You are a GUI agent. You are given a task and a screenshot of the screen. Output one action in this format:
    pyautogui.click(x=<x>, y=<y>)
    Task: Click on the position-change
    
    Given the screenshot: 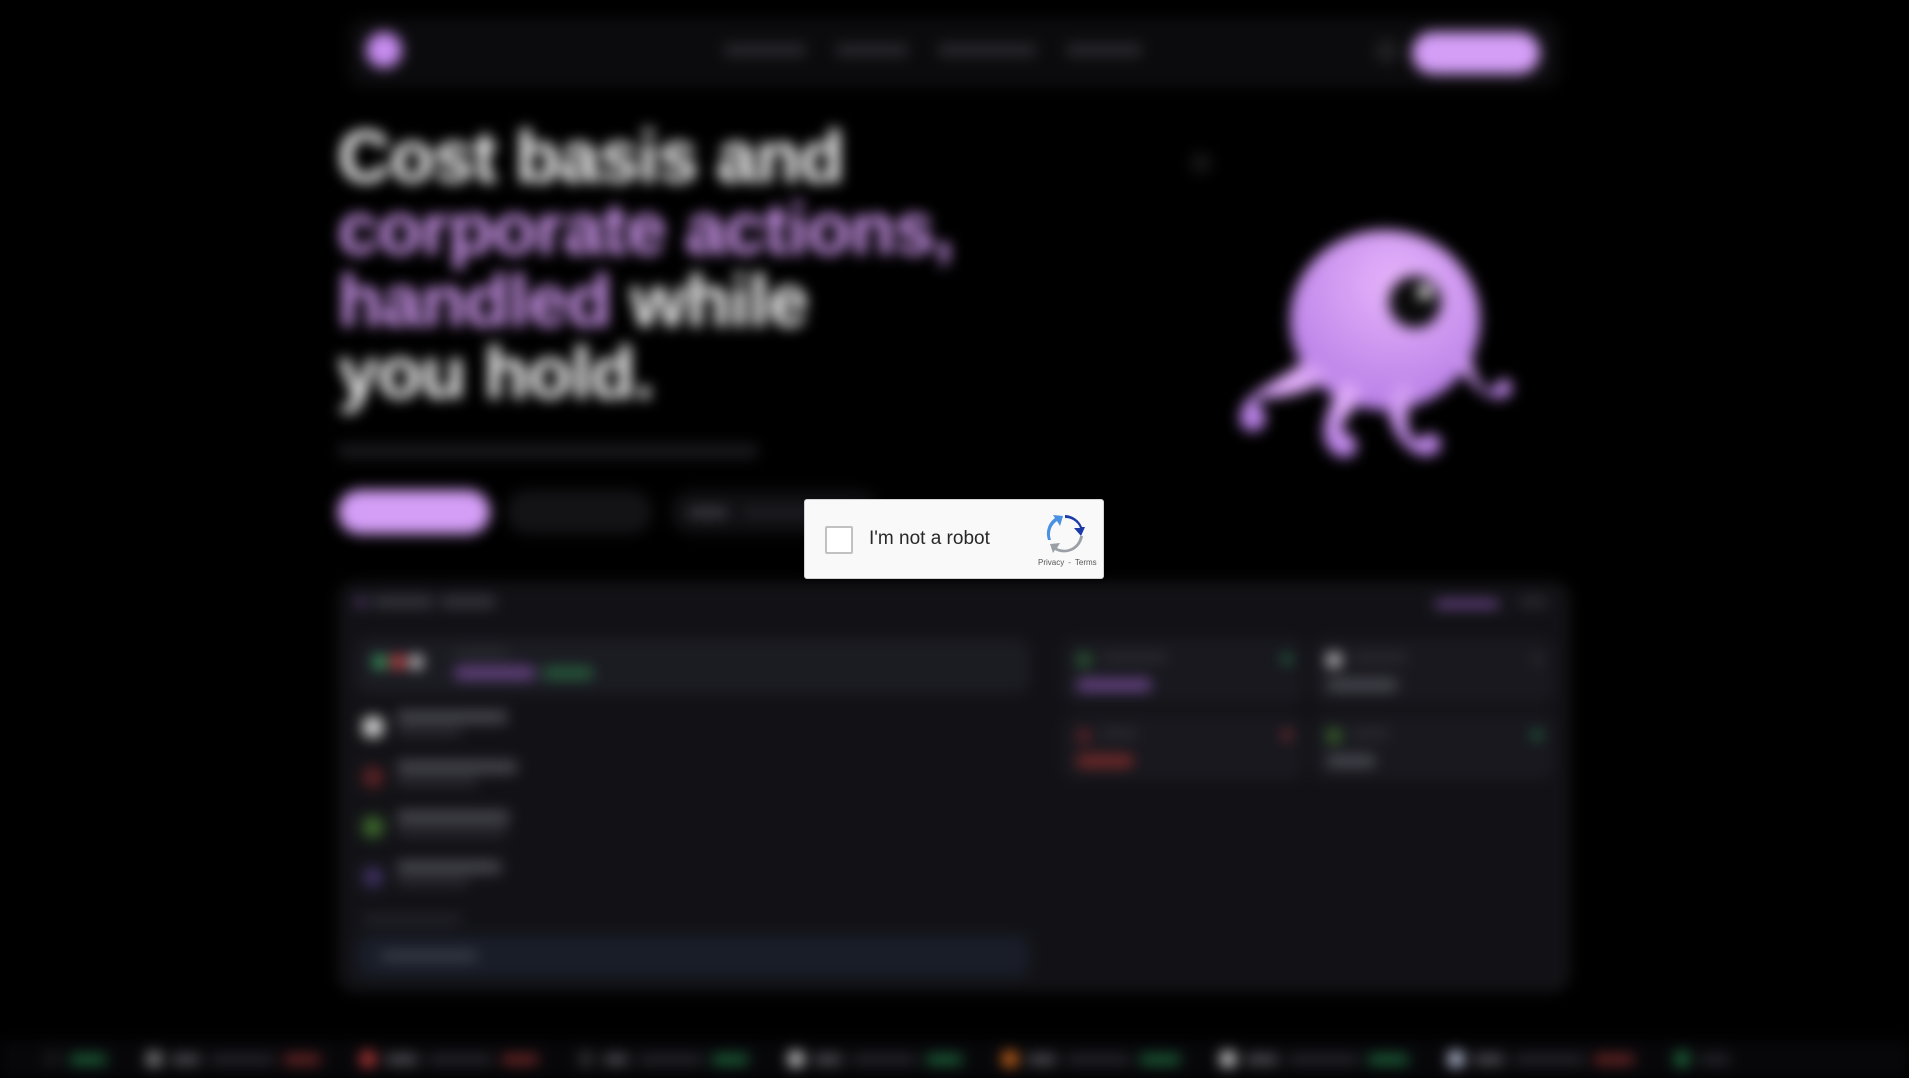 What is the action you would take?
    pyautogui.click(x=568, y=673)
    